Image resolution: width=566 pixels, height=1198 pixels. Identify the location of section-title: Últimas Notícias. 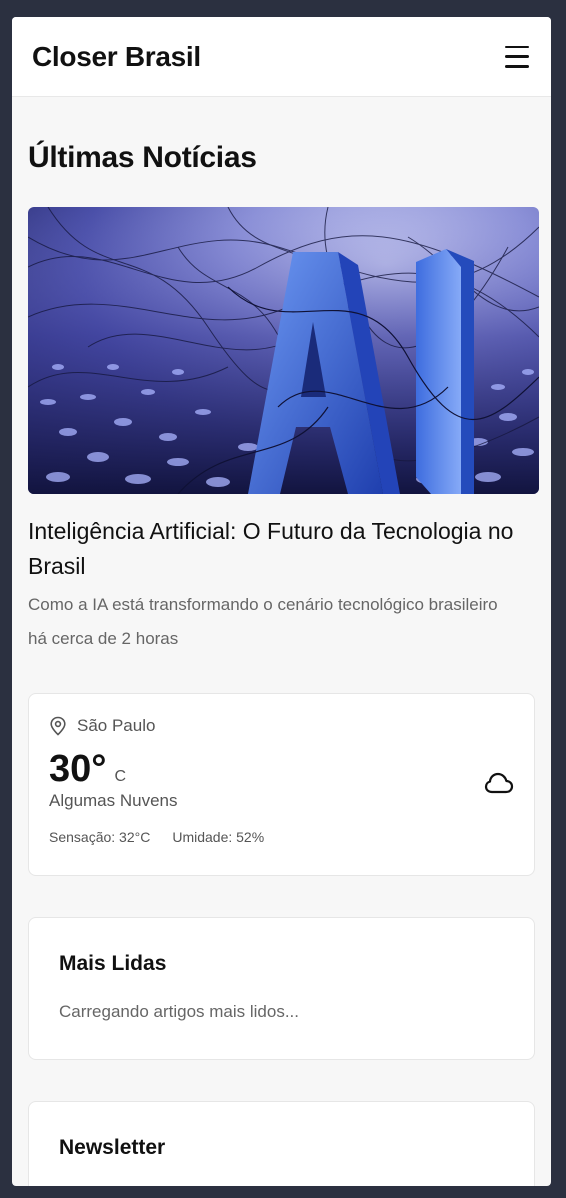
(142, 157).